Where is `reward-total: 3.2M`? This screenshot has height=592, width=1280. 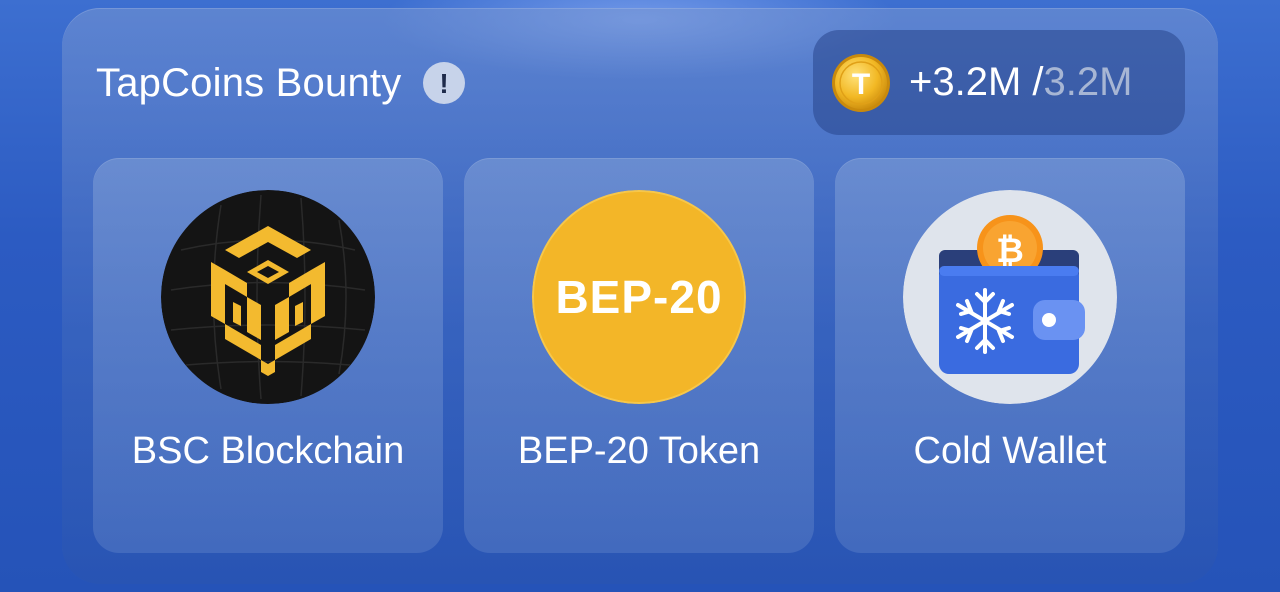
reward-total: 3.2M is located at coordinates (1088, 82).